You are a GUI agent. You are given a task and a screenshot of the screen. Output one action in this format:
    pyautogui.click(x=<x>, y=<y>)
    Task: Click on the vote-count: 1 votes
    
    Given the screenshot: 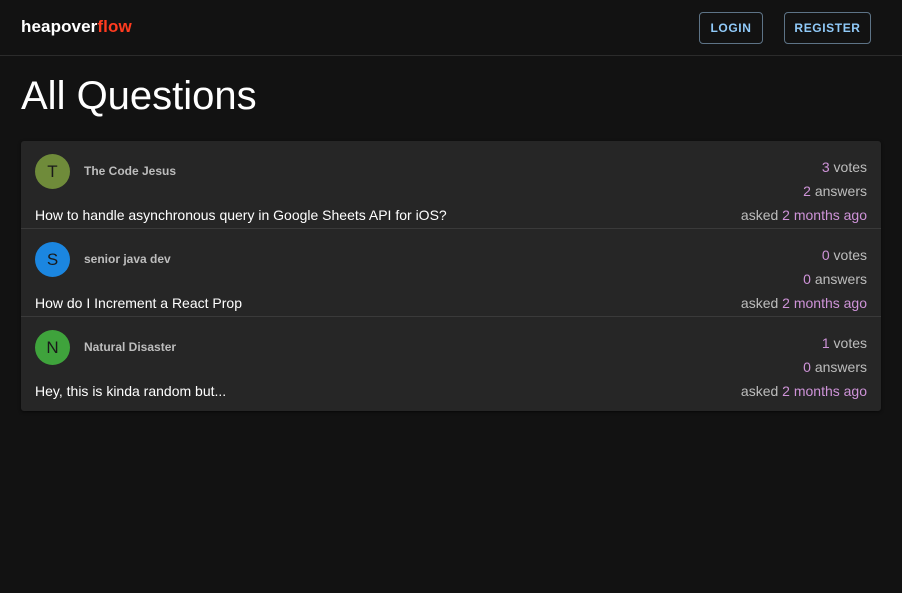 What is the action you would take?
    pyautogui.click(x=844, y=343)
    